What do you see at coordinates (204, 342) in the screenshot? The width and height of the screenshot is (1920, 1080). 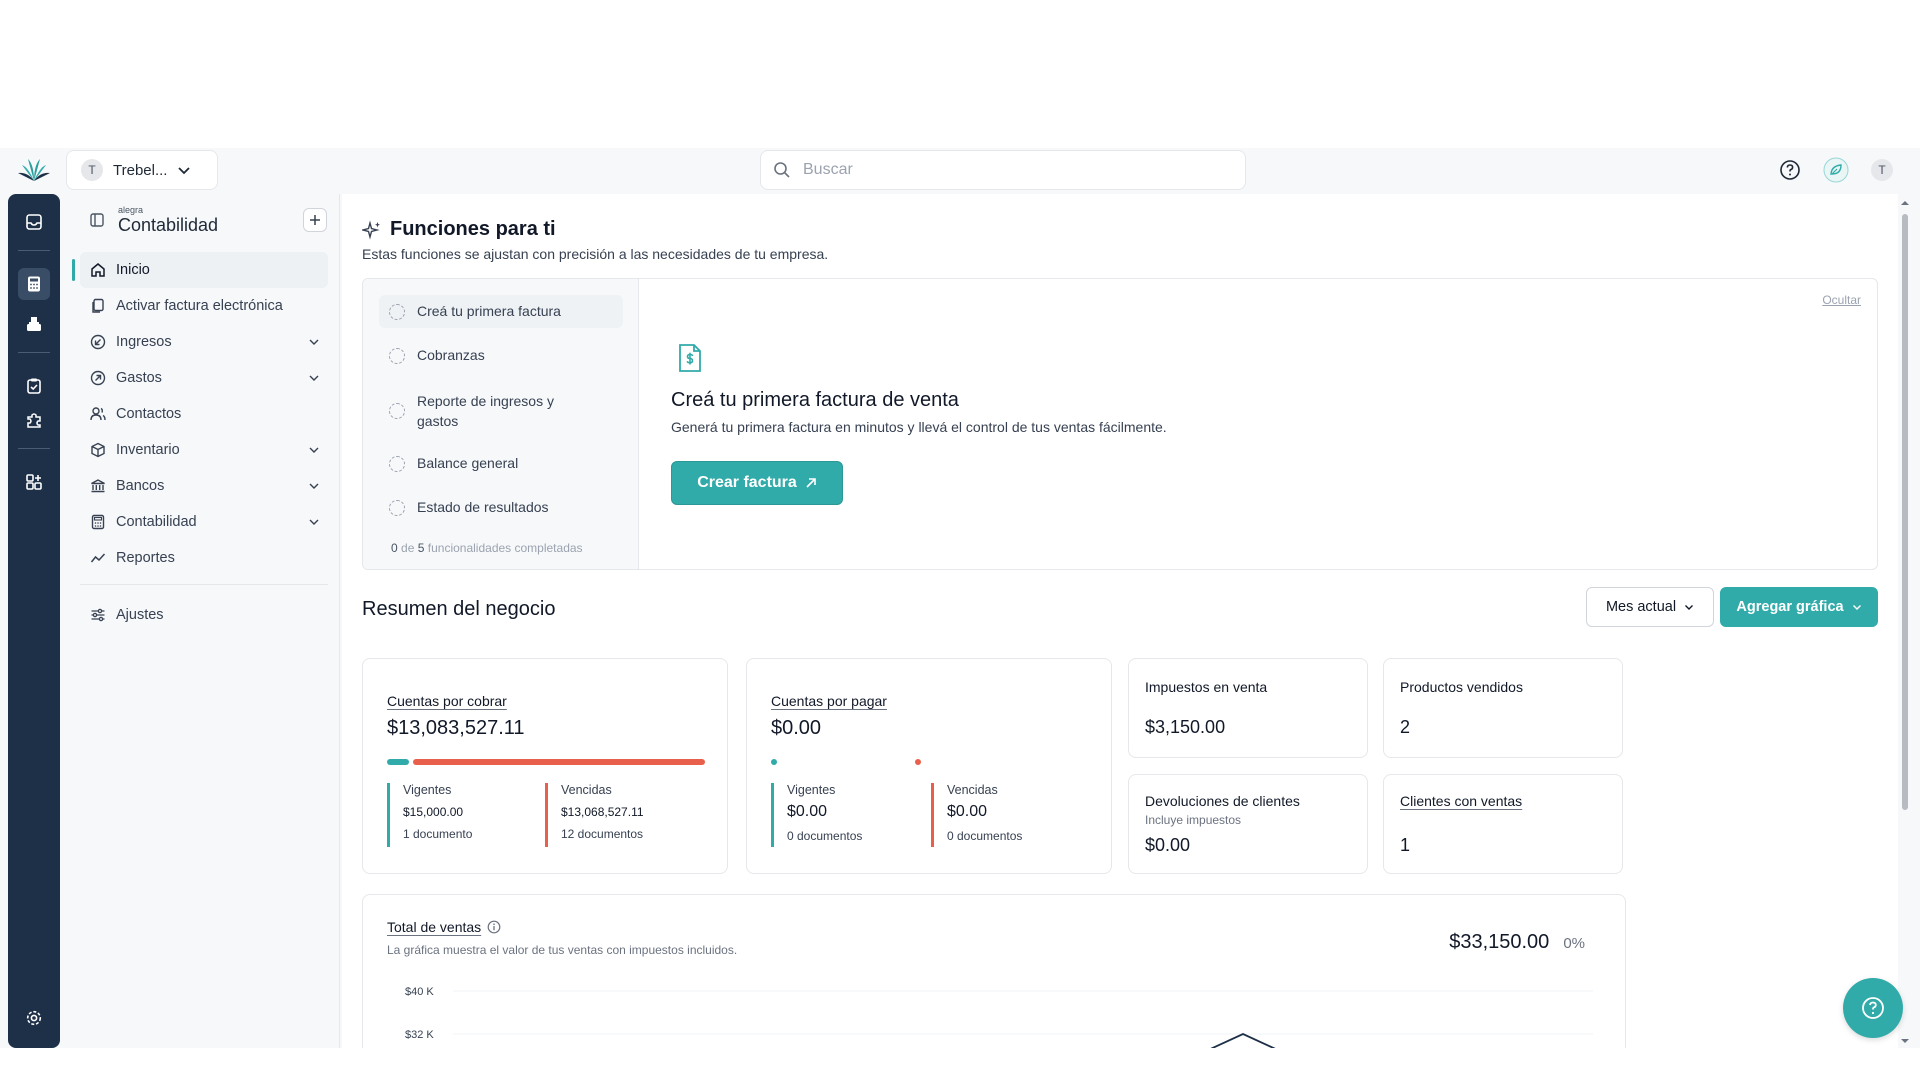 I see `sidebar-item-ingresos: Ingresos` at bounding box center [204, 342].